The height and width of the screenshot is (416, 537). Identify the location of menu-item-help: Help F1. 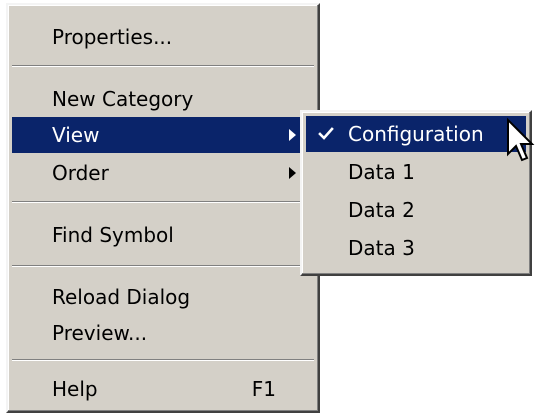
(163, 389).